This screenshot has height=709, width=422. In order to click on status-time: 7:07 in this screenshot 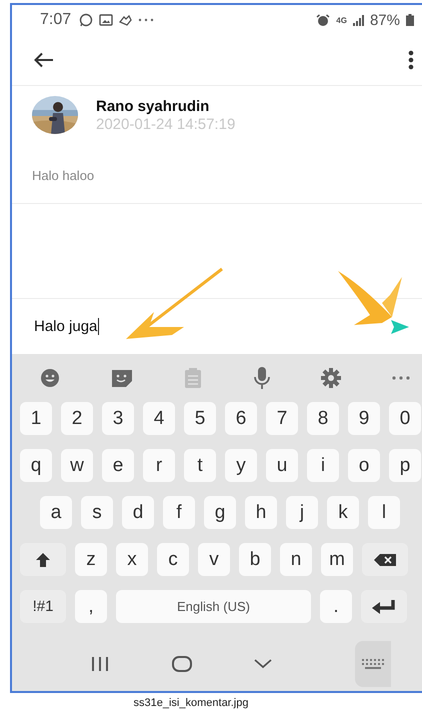, I will do `click(56, 20)`.